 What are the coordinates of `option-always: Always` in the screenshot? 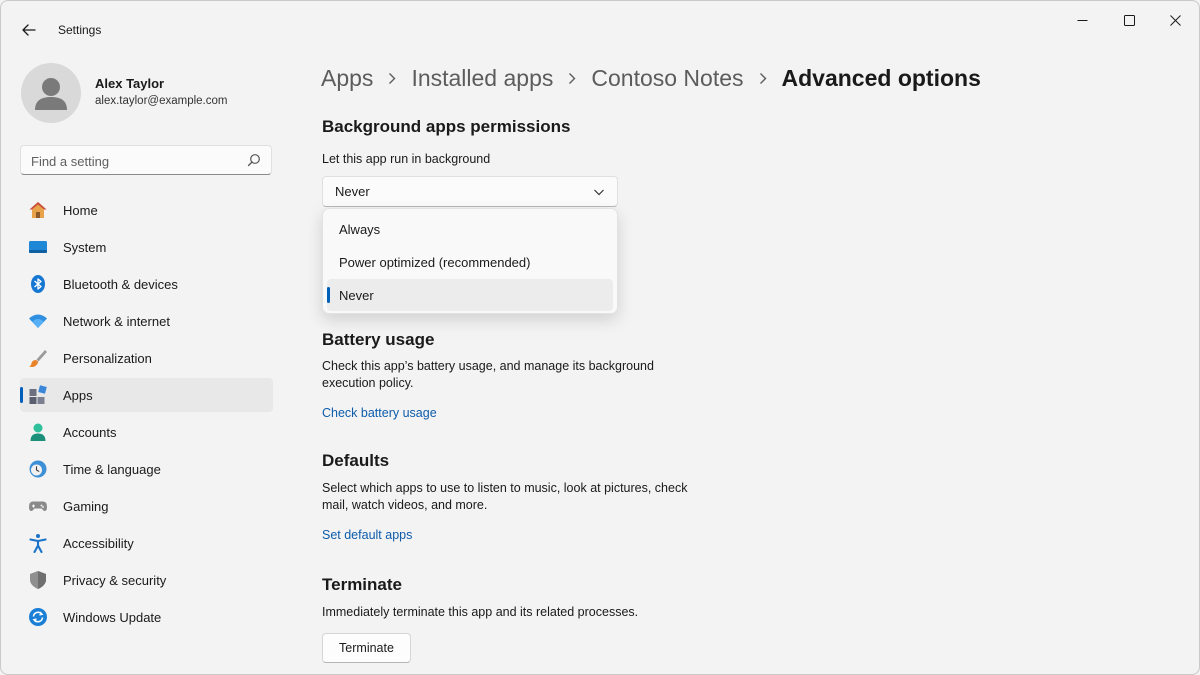 It's located at (470, 229).